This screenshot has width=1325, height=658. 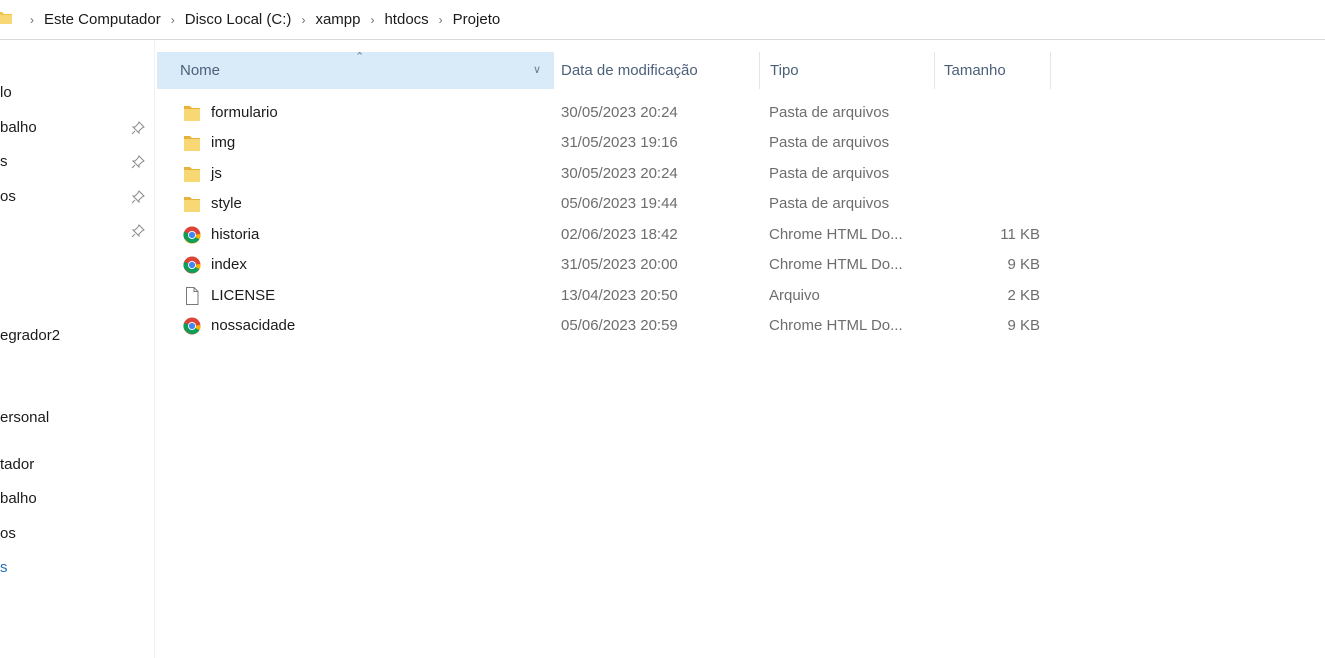 I want to click on file-icon, so click(x=192, y=296).